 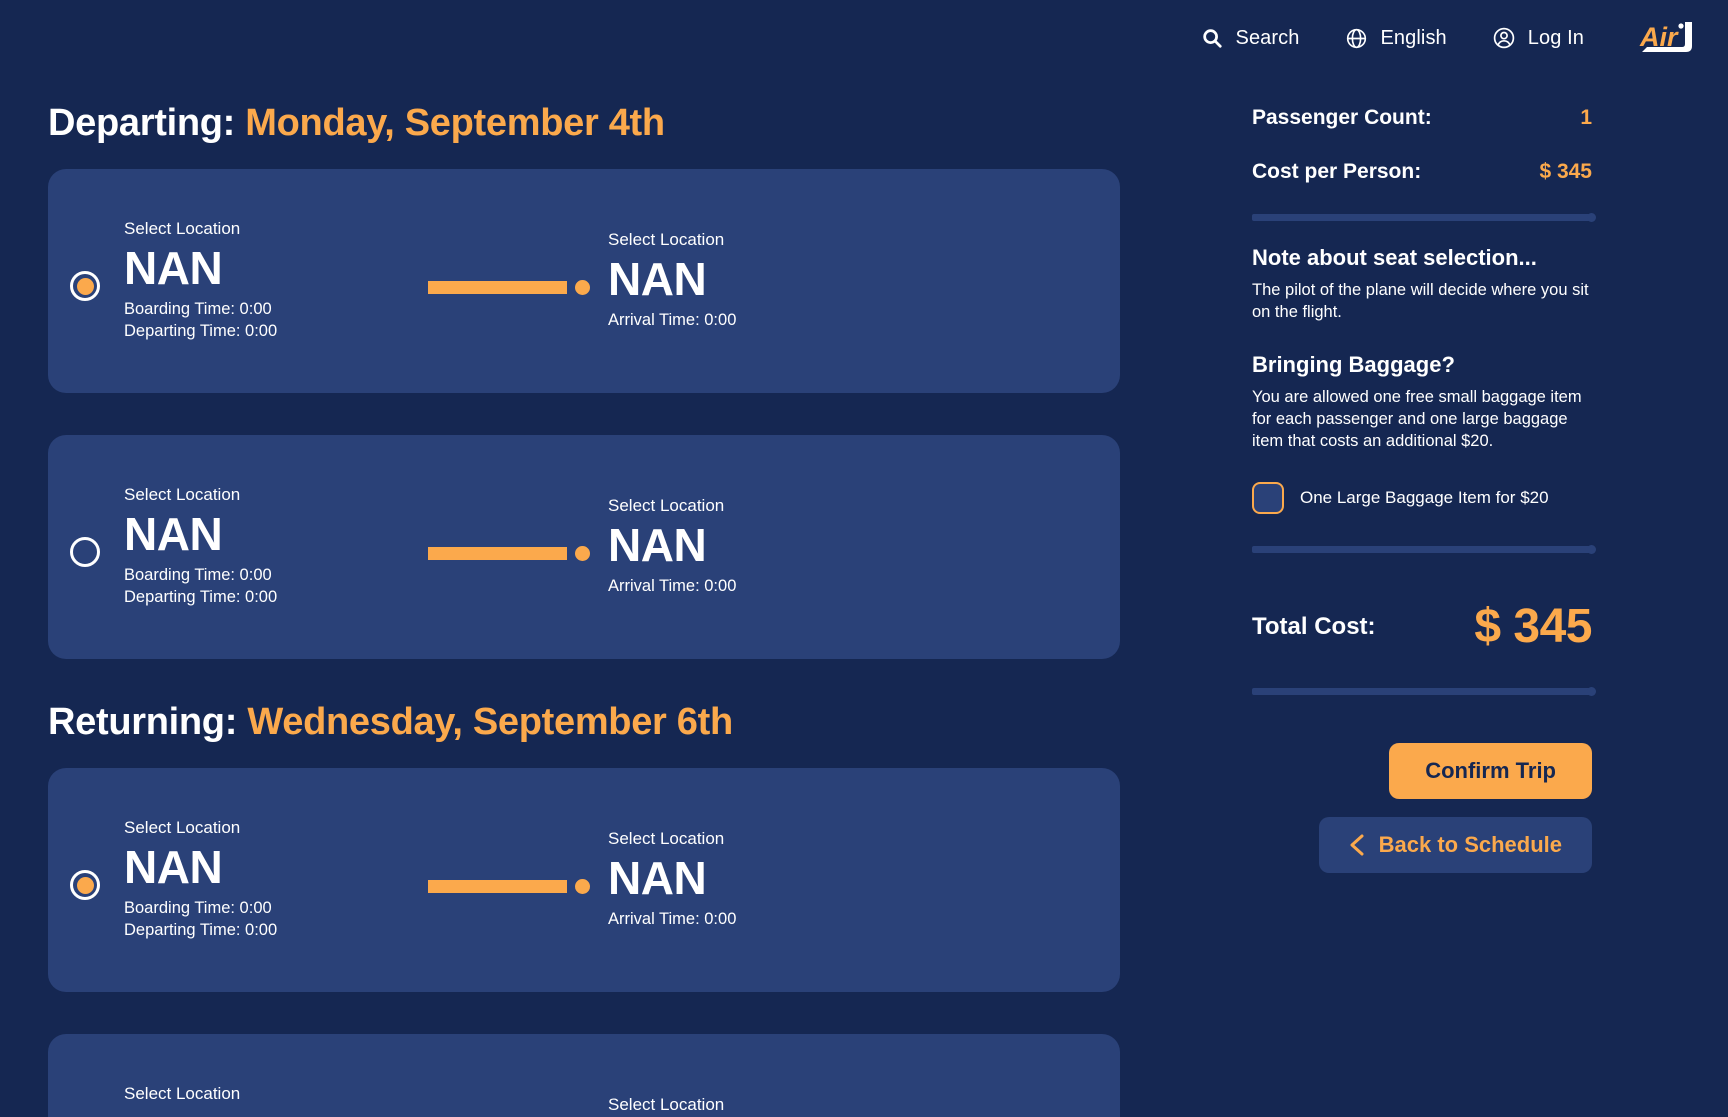 I want to click on svg-text: Air, so click(x=1659, y=37).